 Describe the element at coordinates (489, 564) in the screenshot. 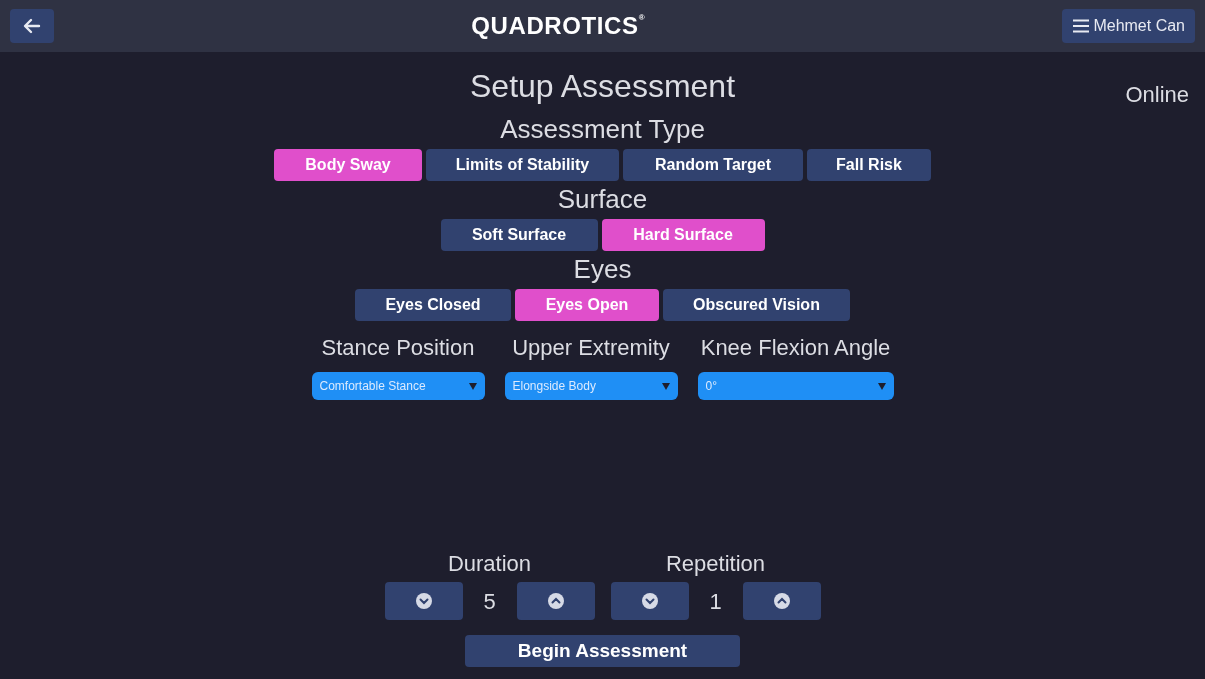

I see `stepper-label: Duration` at that location.